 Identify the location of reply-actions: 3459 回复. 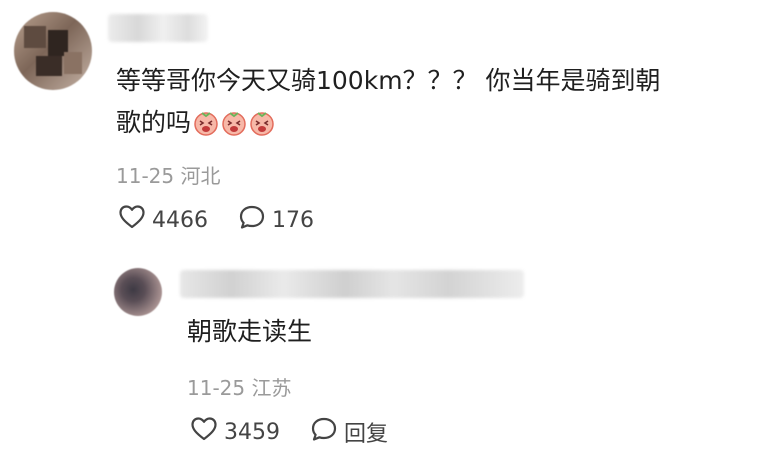
(304, 432).